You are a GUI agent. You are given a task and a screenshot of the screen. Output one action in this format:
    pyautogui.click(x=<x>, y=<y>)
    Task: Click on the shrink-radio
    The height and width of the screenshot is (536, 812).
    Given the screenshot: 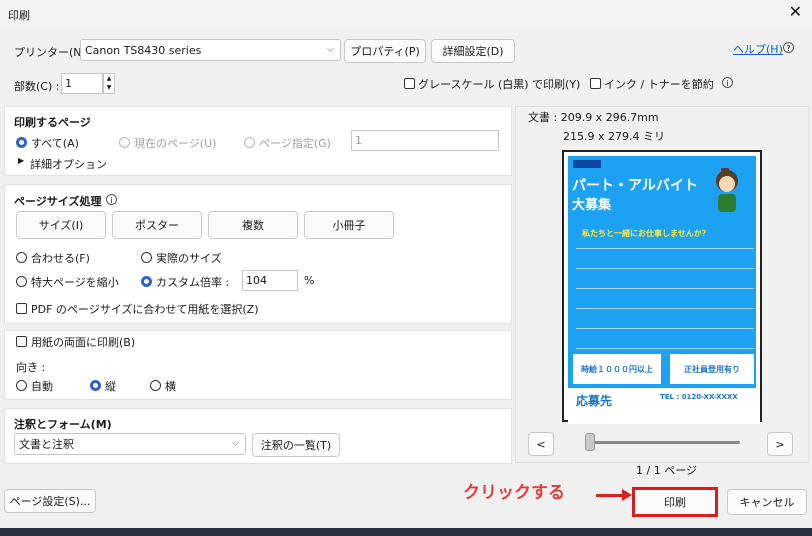 What is the action you would take?
    pyautogui.click(x=21, y=281)
    